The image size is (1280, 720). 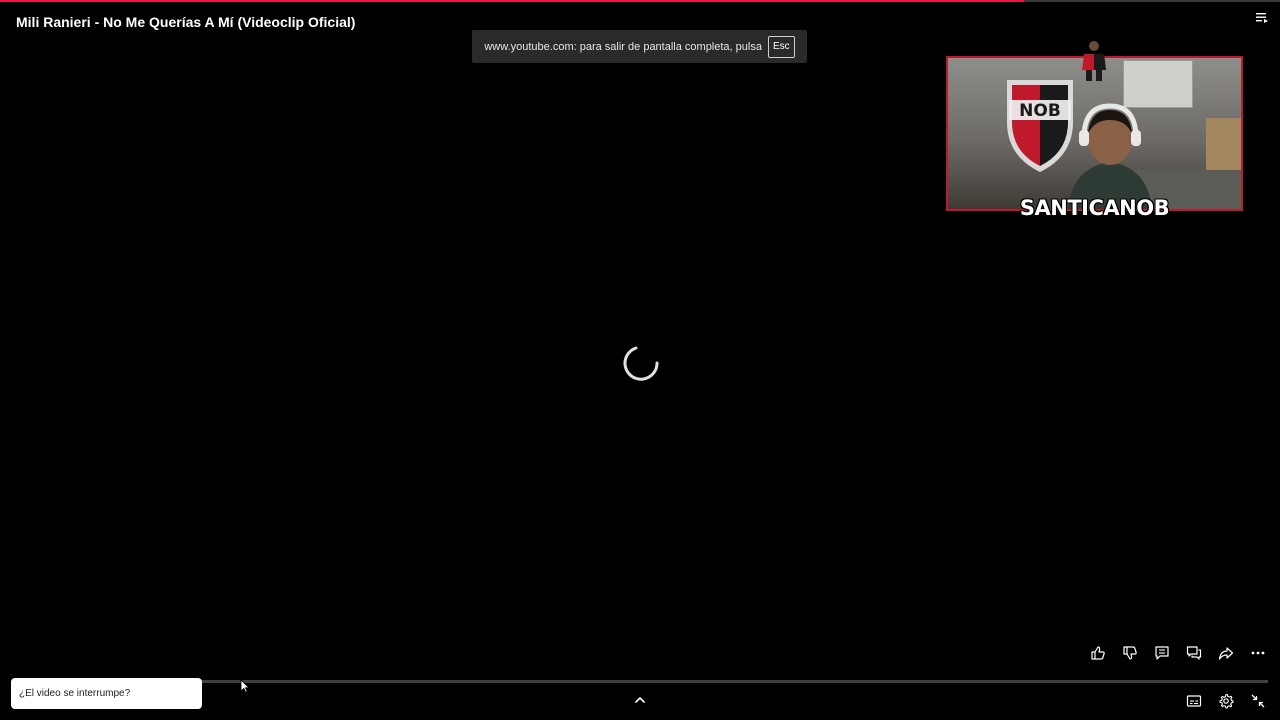 I want to click on settings-button, so click(x=1226, y=701).